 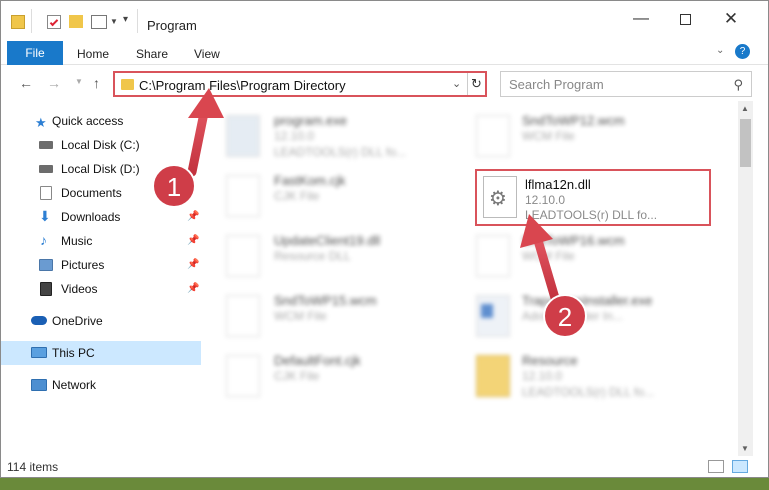 I want to click on network-icon, so click(x=39, y=385).